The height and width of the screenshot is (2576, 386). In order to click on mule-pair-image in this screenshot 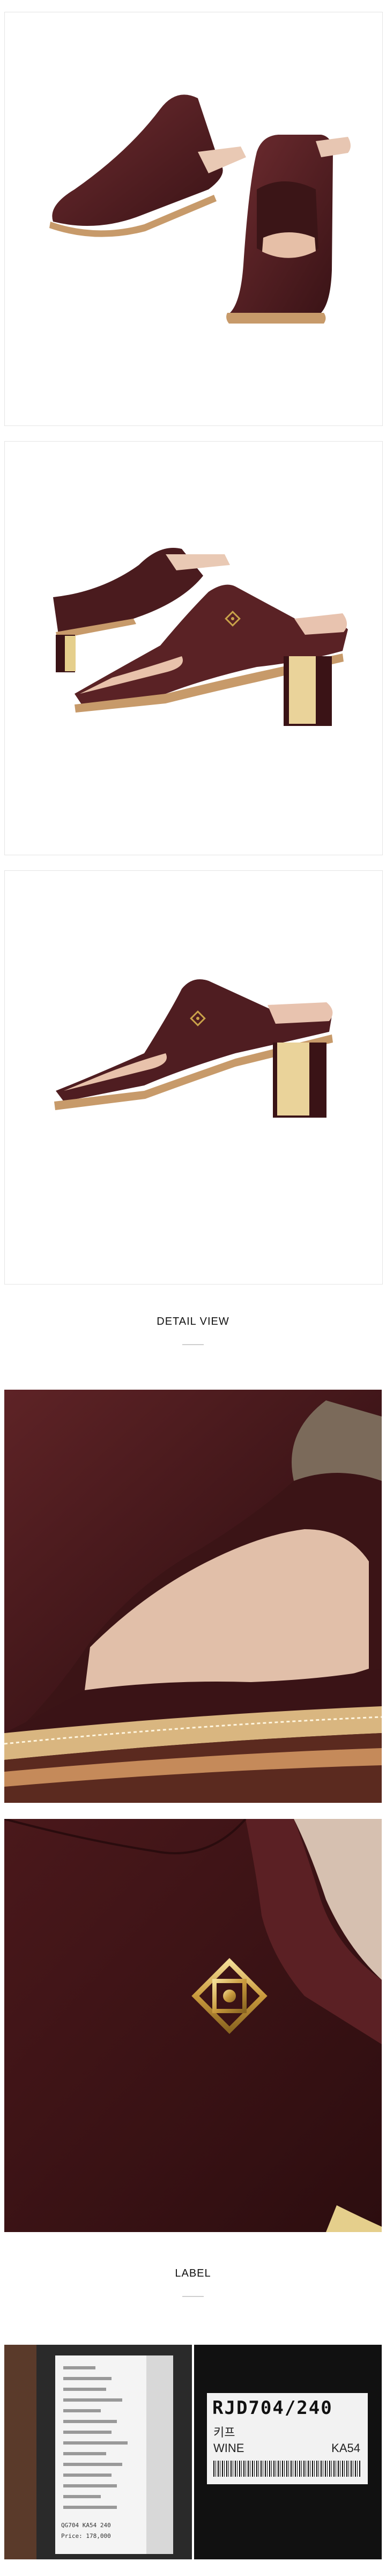, I will do `click(200, 209)`.